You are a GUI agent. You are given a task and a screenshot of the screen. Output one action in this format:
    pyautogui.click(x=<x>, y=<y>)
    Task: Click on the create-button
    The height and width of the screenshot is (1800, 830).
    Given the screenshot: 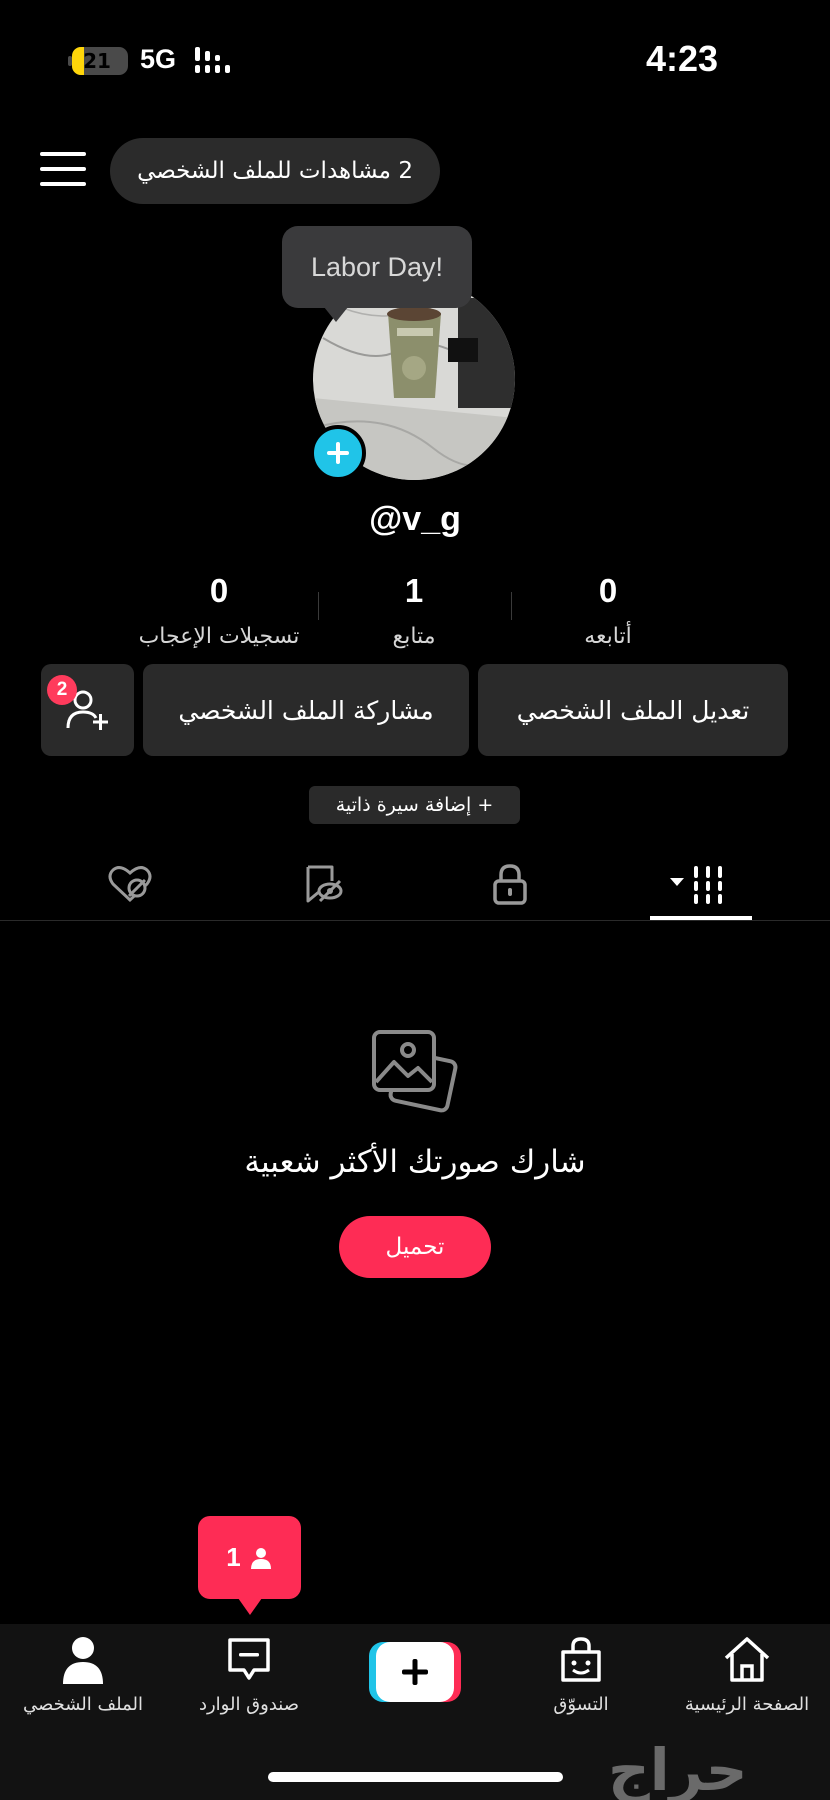 What is the action you would take?
    pyautogui.click(x=415, y=1672)
    